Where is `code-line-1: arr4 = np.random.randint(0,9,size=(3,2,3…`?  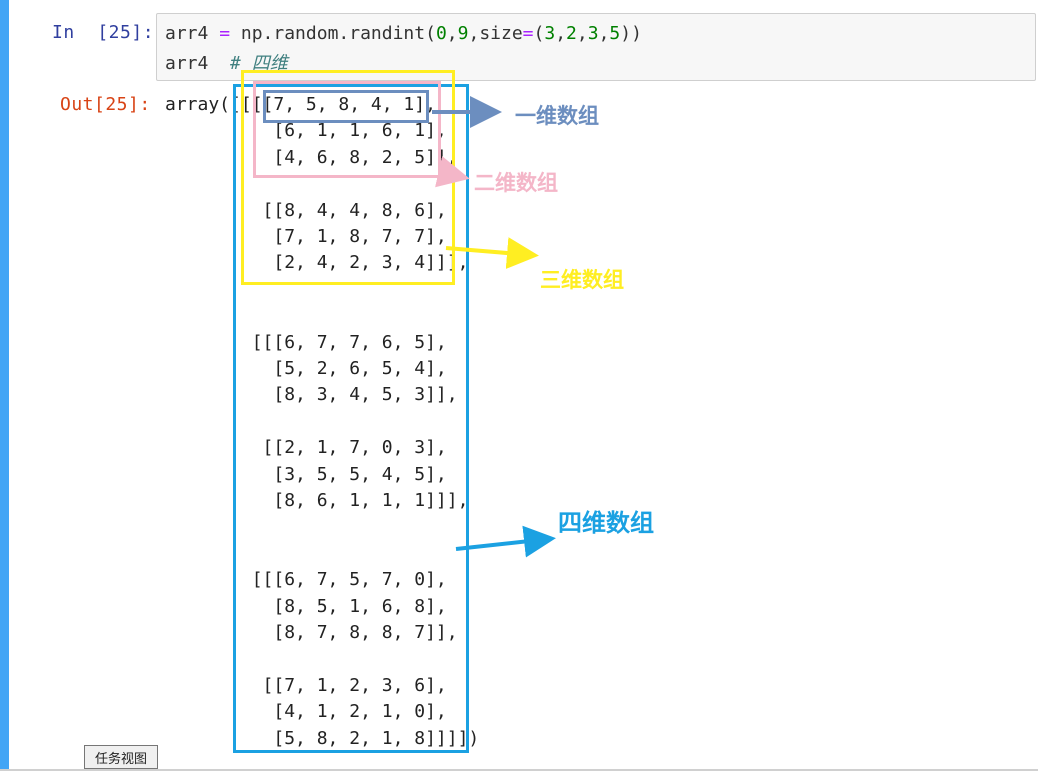 code-line-1: arr4 = np.random.randint(0,9,size=(3,2,3… is located at coordinates (403, 33).